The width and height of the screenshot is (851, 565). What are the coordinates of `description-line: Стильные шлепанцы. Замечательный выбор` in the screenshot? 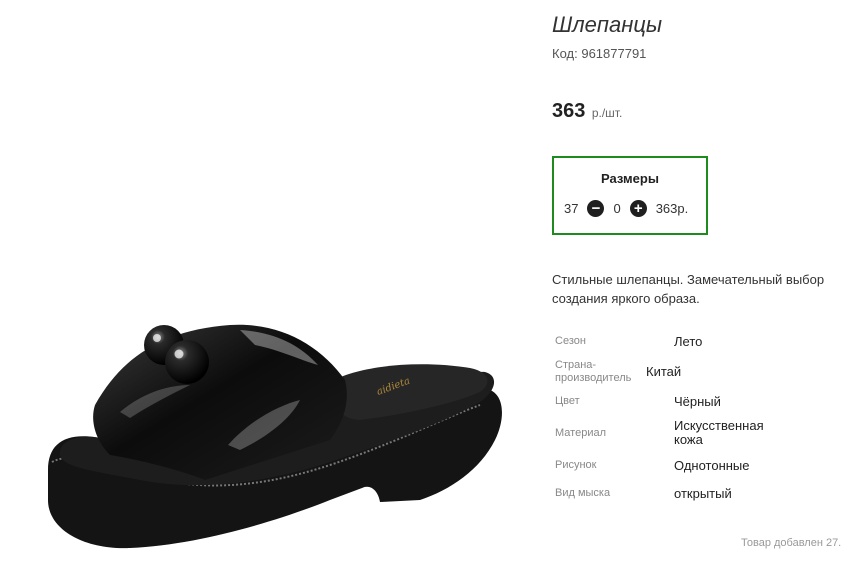 It's located at (688, 279).